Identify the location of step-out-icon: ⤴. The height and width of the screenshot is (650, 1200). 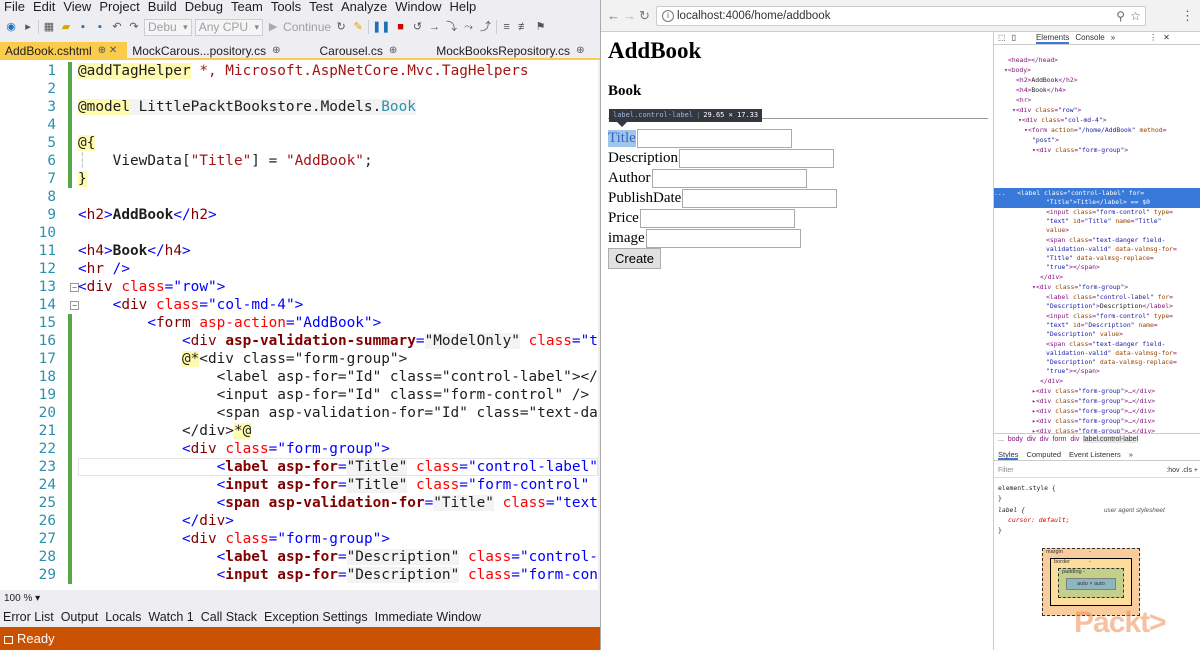
(486, 27).